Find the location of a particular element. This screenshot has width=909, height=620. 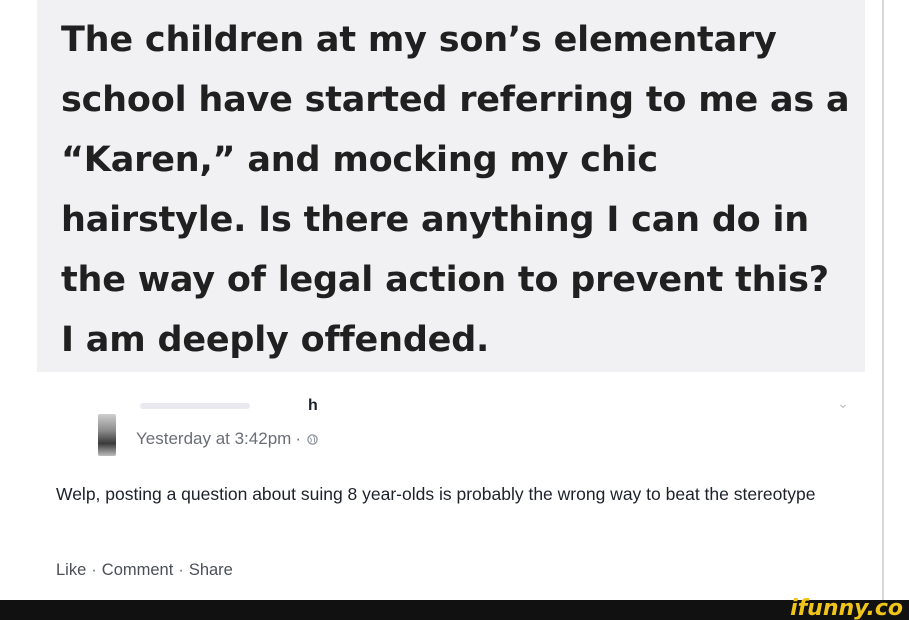

author-name: h is located at coordinates (245, 406).